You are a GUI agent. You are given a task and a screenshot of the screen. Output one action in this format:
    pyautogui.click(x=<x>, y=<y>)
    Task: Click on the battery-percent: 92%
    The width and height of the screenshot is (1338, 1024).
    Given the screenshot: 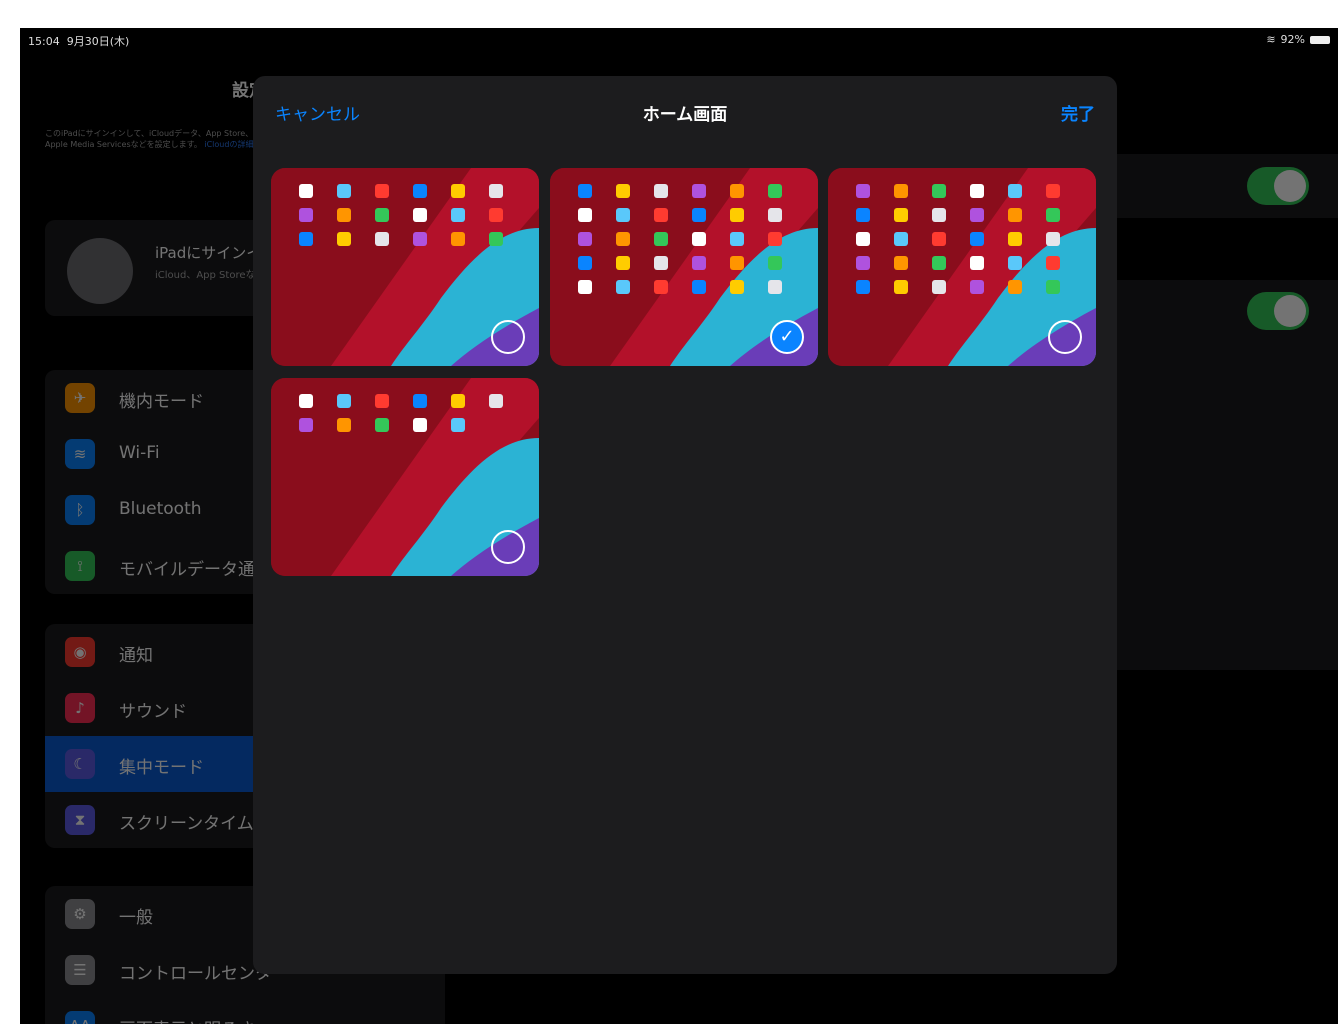 What is the action you would take?
    pyautogui.click(x=1292, y=39)
    